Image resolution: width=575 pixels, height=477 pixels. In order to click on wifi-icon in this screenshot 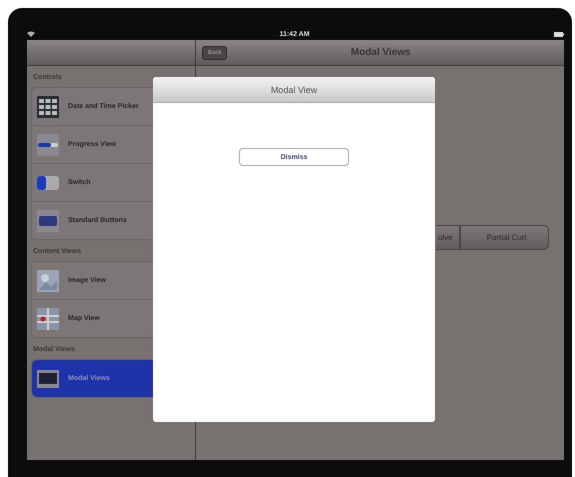, I will do `click(31, 34)`.